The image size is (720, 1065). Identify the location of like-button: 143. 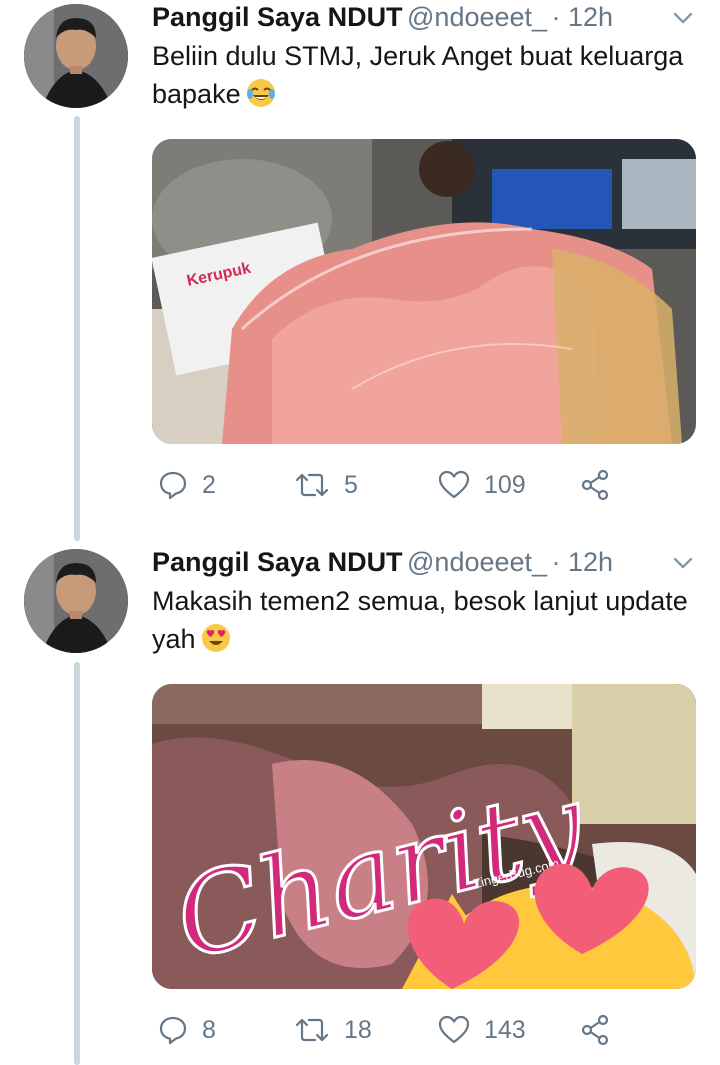
(482, 1030).